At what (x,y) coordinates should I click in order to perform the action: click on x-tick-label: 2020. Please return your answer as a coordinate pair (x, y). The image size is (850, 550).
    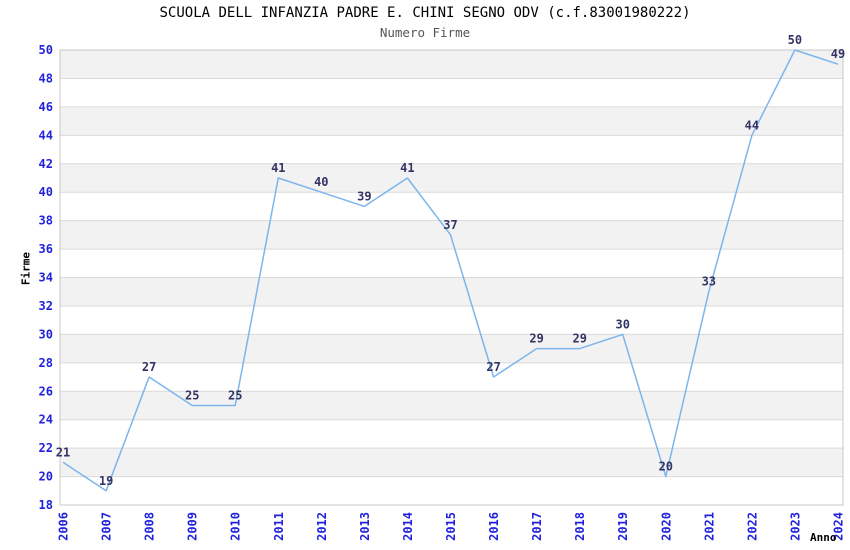
    Looking at the image, I should click on (666, 526).